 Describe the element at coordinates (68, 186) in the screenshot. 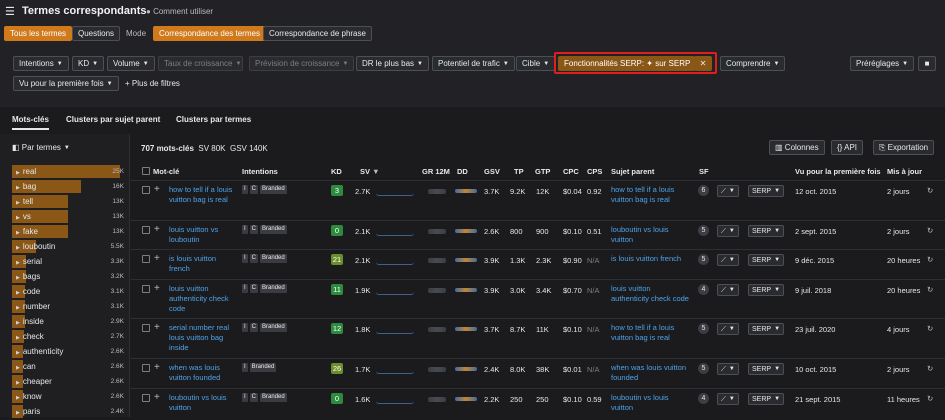

I see `term-row: ▶ bag 16K` at that location.